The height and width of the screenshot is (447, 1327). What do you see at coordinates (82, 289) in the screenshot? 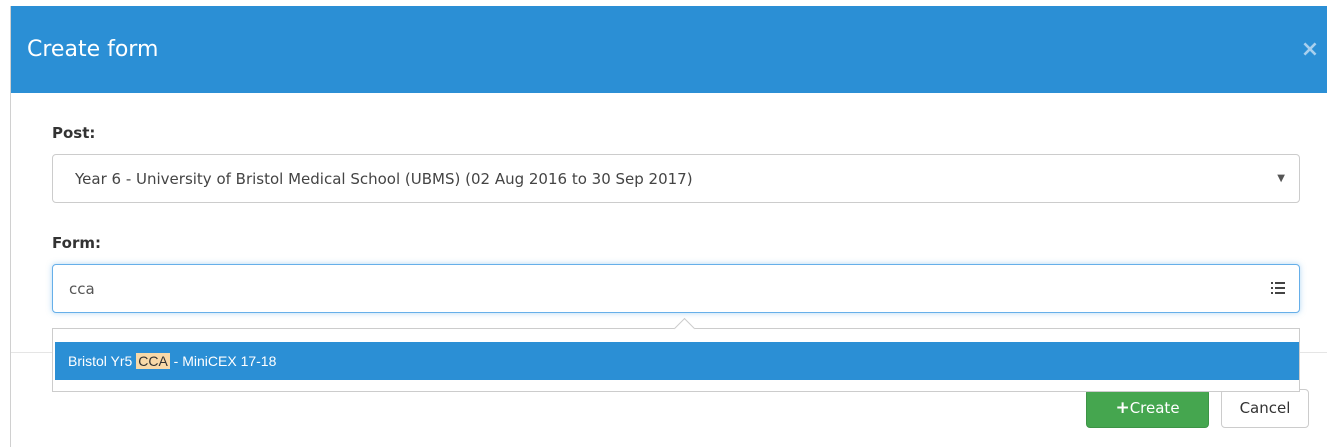
I see `form-search-value: cca` at bounding box center [82, 289].